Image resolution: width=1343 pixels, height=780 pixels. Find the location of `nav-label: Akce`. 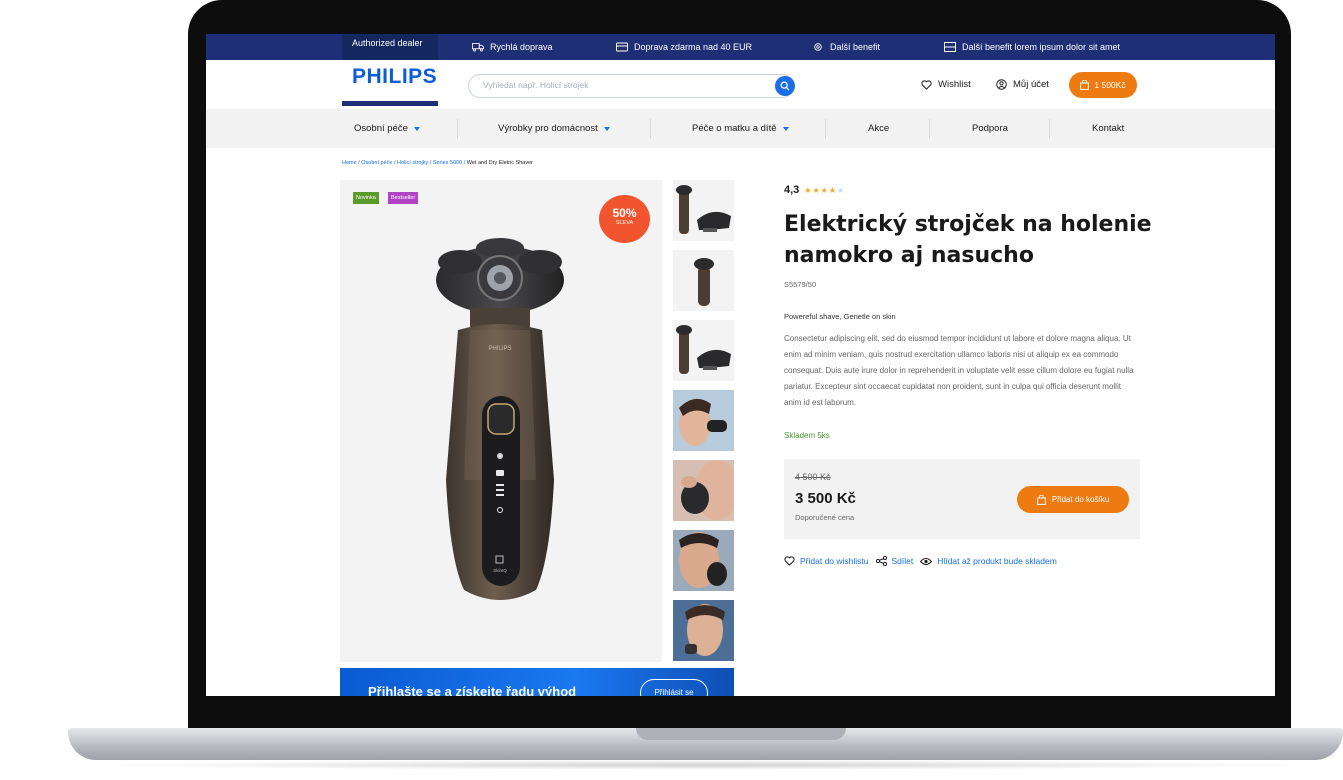

nav-label: Akce is located at coordinates (879, 128).